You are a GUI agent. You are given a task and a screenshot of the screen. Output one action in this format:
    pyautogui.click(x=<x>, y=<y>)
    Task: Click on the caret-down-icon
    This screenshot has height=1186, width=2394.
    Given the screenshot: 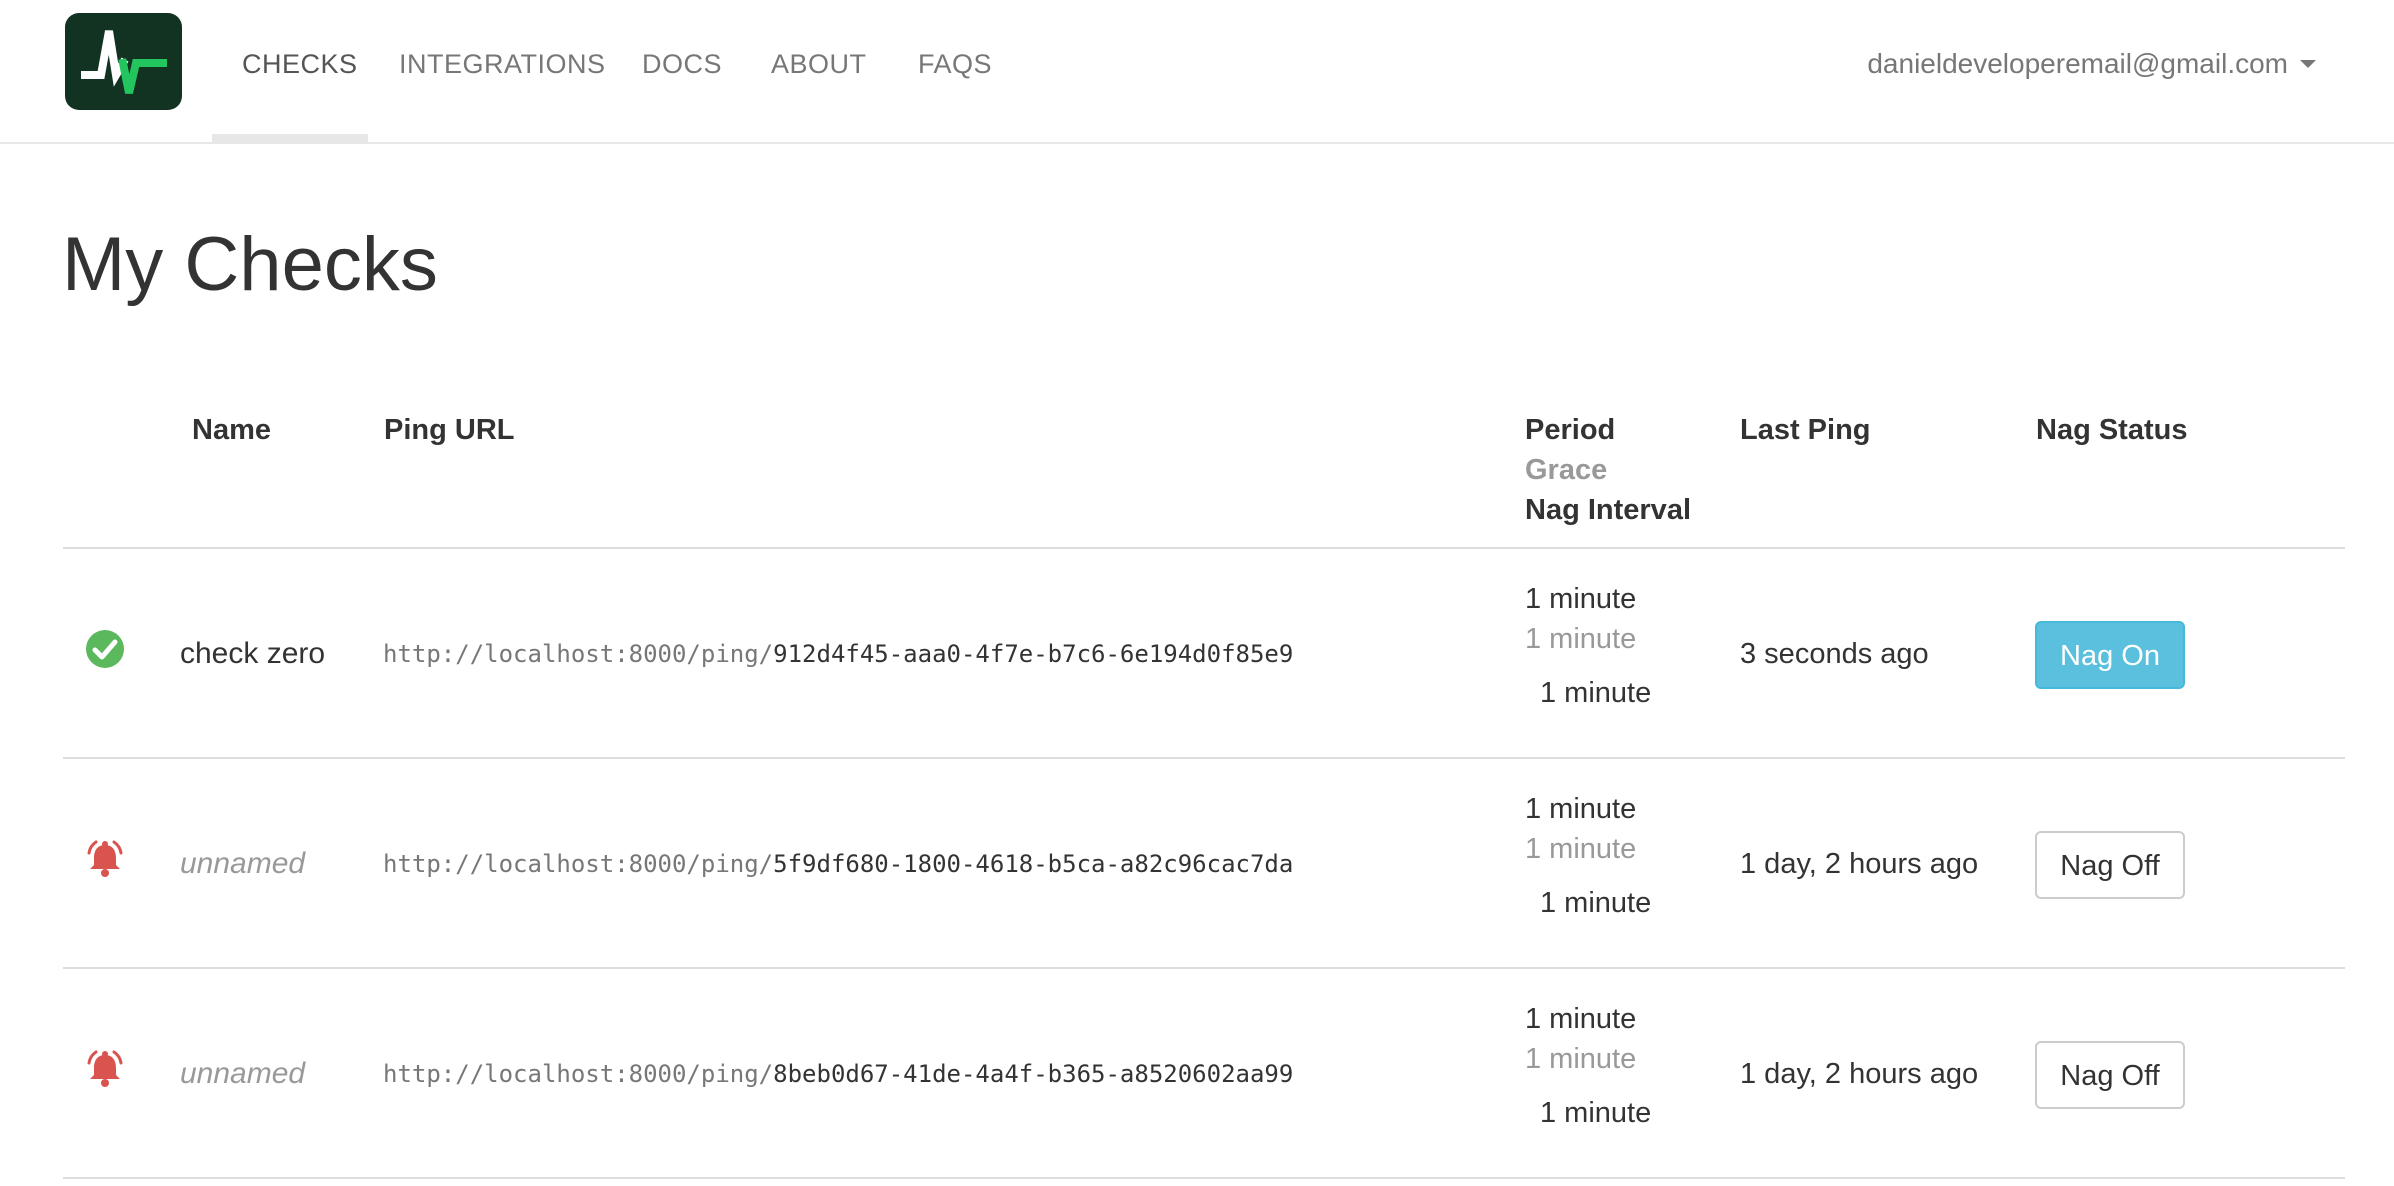 What is the action you would take?
    pyautogui.click(x=2308, y=63)
    